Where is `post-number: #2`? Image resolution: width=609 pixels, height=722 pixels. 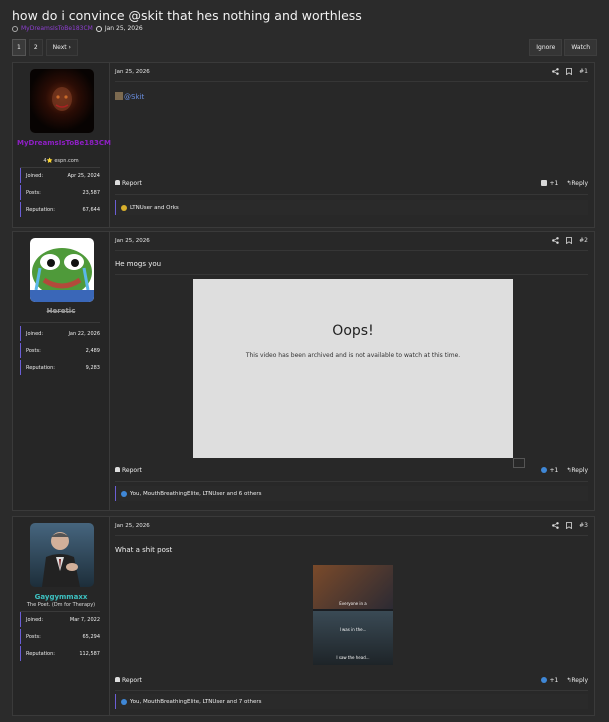 post-number: #2 is located at coordinates (583, 240).